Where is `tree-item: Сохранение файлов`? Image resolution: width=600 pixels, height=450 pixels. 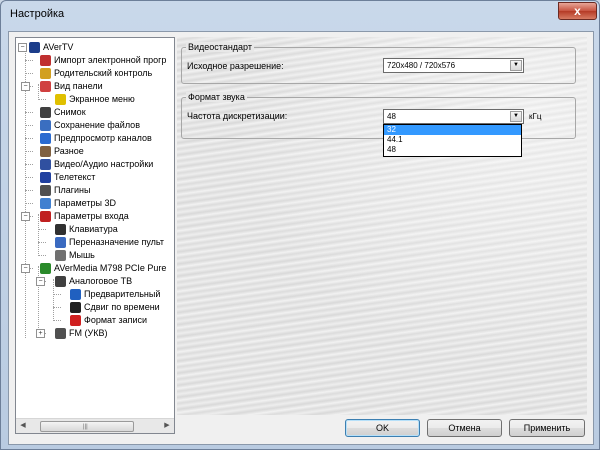
tree-item: Сохранение файлов is located at coordinates (95, 125).